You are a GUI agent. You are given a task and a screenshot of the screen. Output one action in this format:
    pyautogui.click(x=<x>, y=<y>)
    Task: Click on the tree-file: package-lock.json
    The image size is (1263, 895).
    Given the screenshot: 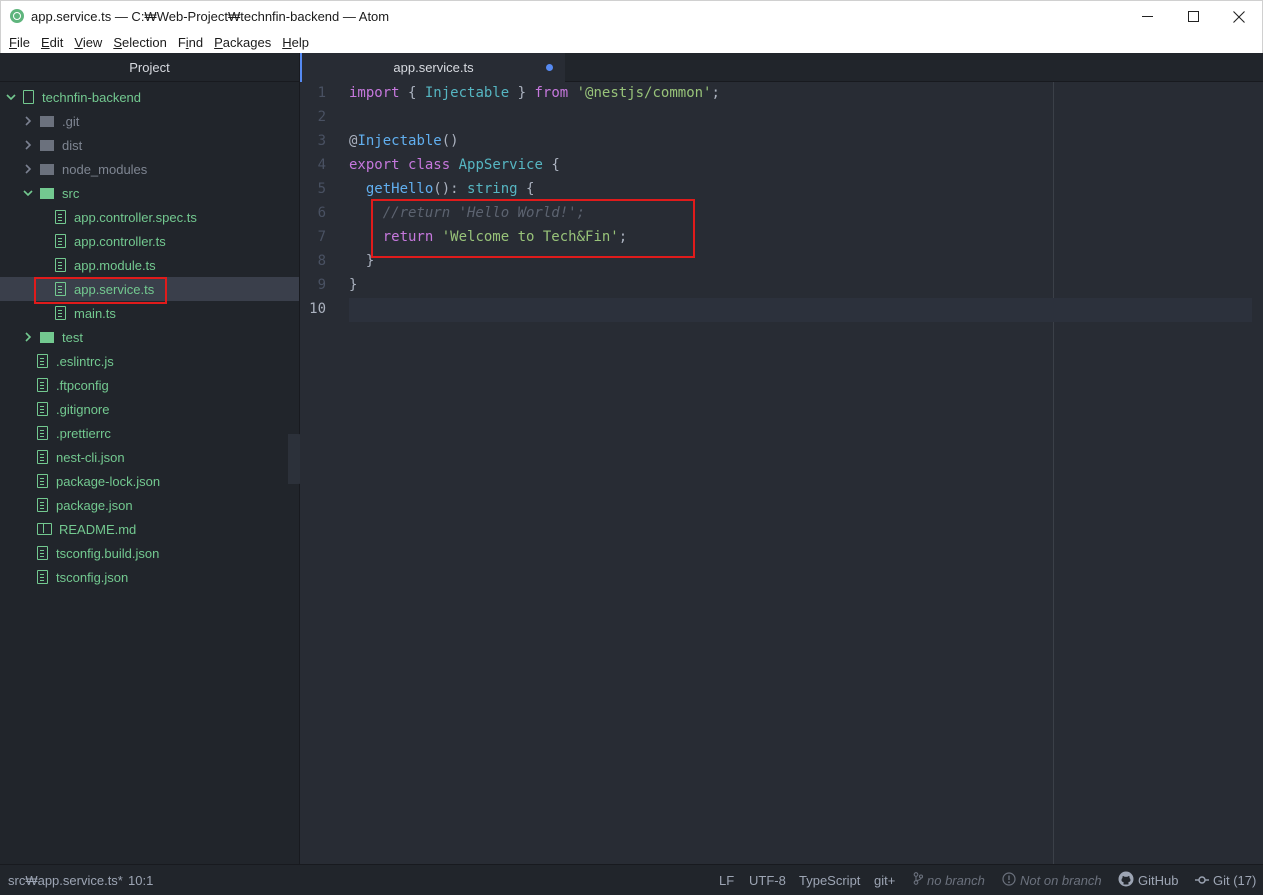 What is the action you would take?
    pyautogui.click(x=149, y=481)
    